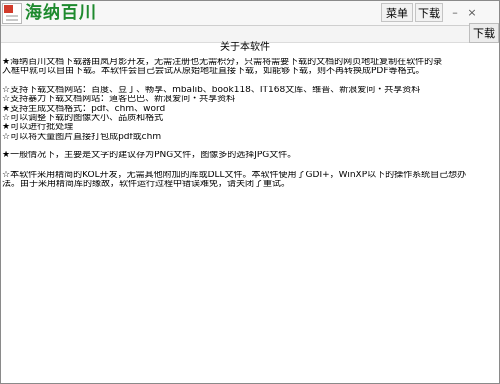 Image resolution: width=500 pixels, height=384 pixels. What do you see at coordinates (149, 156) in the screenshot?
I see `general-tip-text: ★一般情况下，主要是文字的建议存为PNG文件，图像多的选择JPG文件。` at bounding box center [149, 156].